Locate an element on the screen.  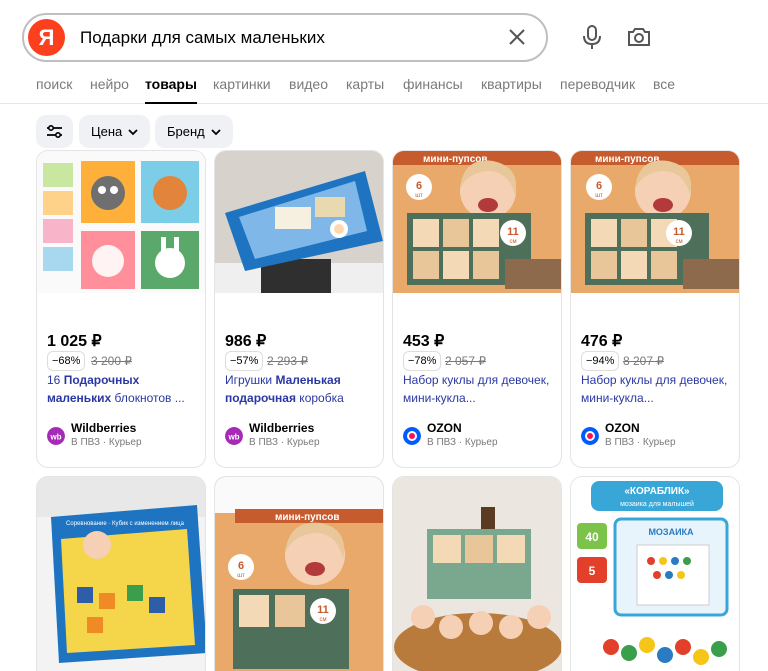
brand-filter-label: Бренд is located at coordinates (186, 131).